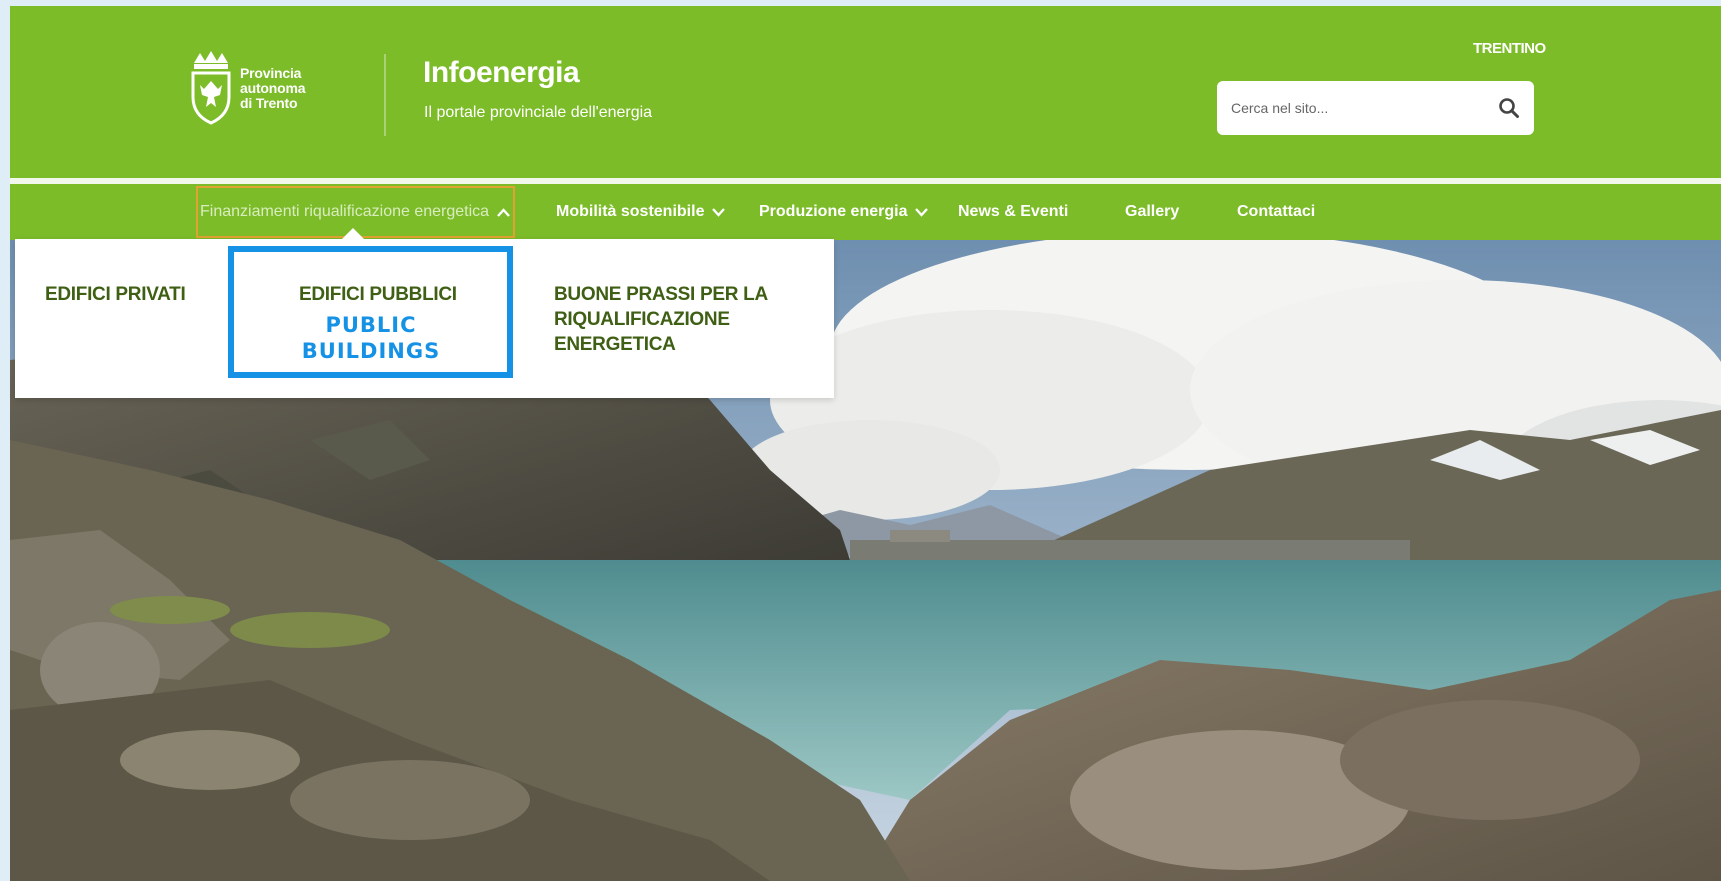  I want to click on header-vertical-divider, so click(385, 95).